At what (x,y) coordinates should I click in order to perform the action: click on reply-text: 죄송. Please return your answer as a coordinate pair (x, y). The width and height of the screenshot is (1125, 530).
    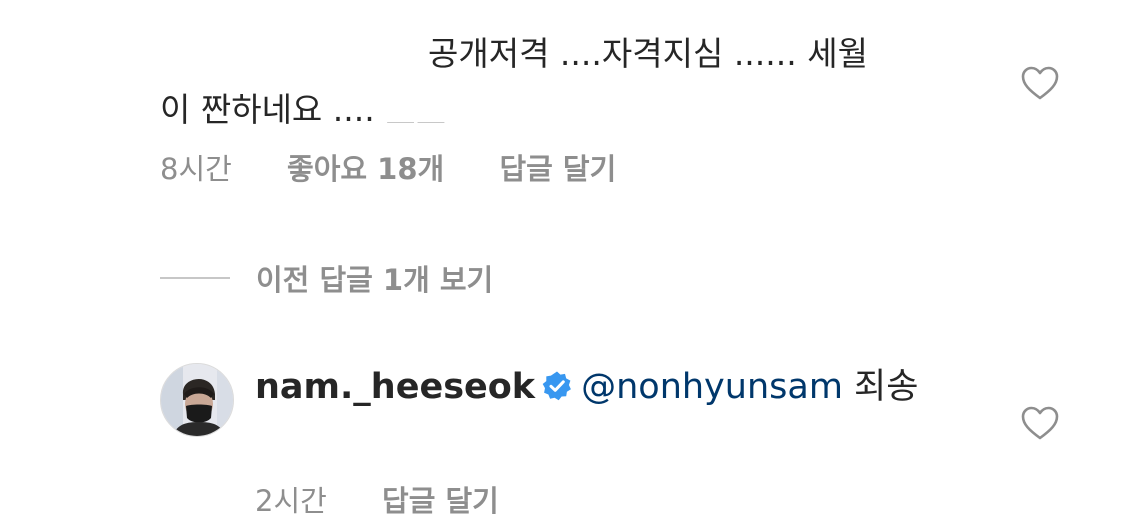
    Looking at the image, I should click on (880, 387).